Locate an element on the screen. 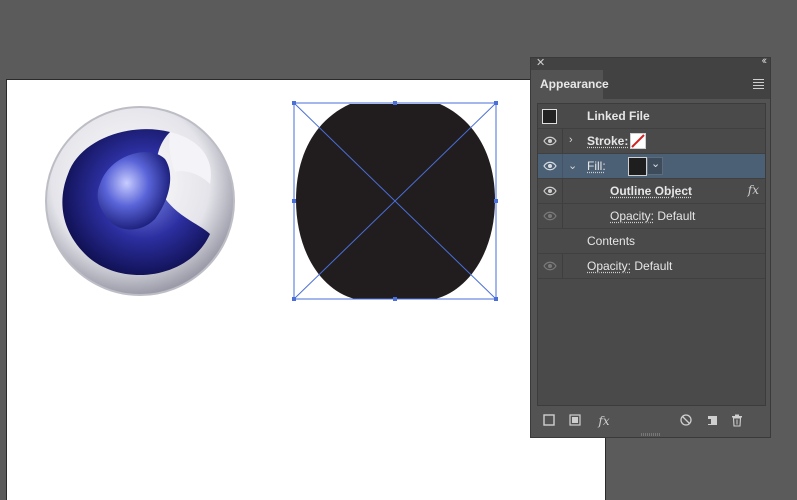 The width and height of the screenshot is (797, 500). outline-object-label: Outline Object is located at coordinates (651, 191).